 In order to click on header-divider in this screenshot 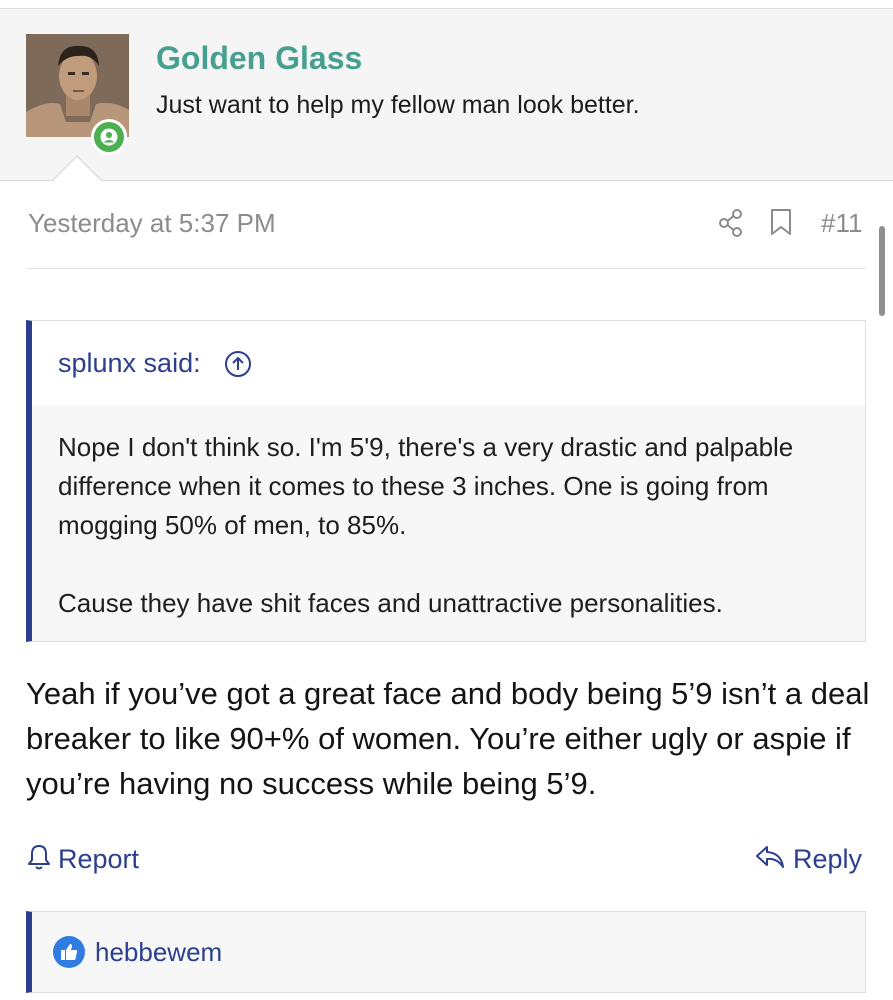, I will do `click(446, 268)`.